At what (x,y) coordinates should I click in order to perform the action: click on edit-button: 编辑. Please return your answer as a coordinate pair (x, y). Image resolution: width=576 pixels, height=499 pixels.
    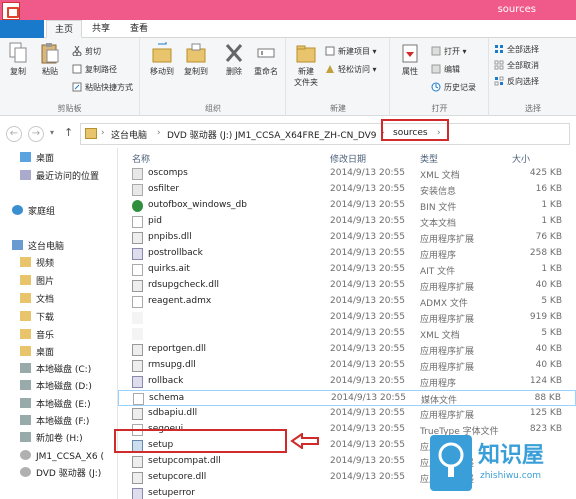
    Looking at the image, I should click on (445, 69).